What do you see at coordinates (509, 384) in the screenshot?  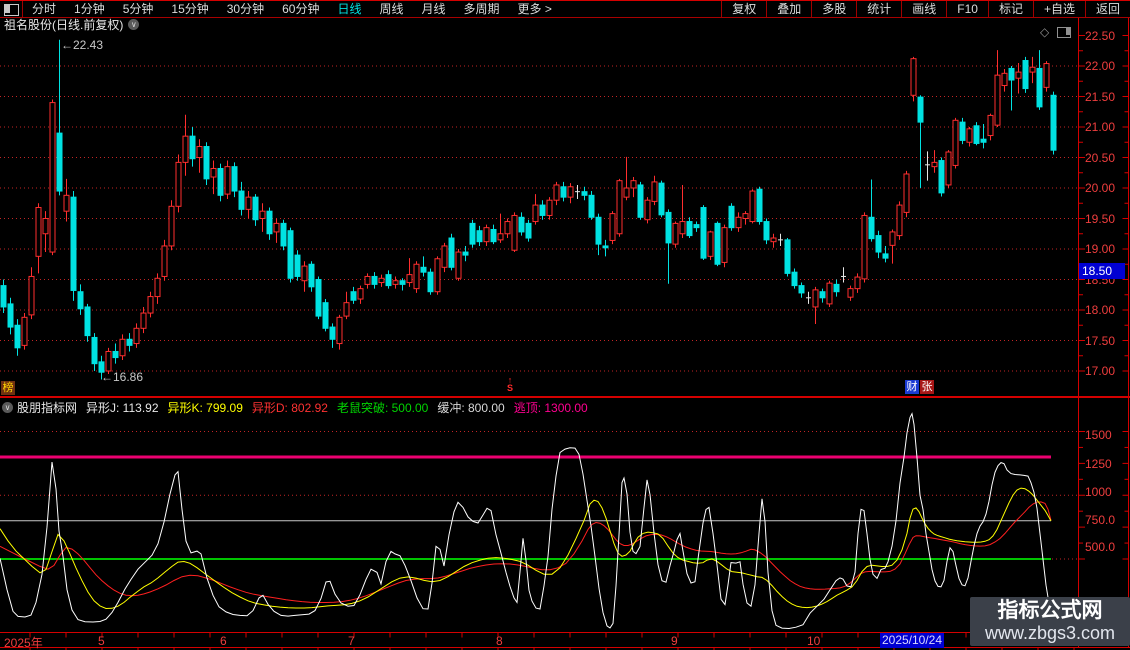 I see `sell-signal-marker: ↑ S` at bounding box center [509, 384].